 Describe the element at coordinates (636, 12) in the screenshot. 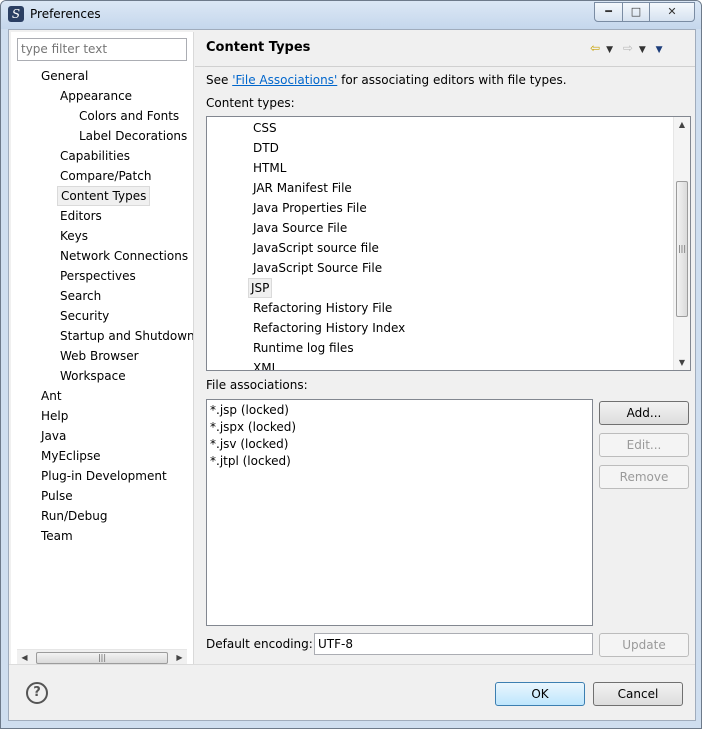

I see `maximize-button: □` at that location.